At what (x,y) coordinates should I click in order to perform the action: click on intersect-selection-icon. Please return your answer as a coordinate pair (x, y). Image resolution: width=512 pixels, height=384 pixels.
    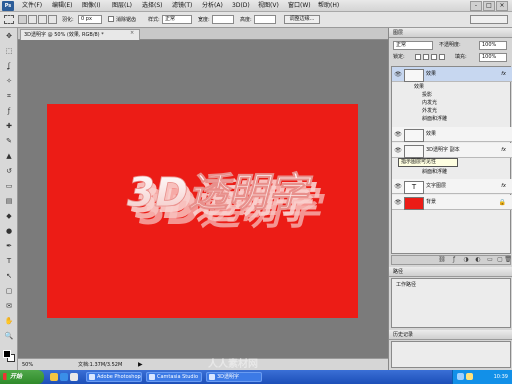
    Looking at the image, I should click on (52, 19).